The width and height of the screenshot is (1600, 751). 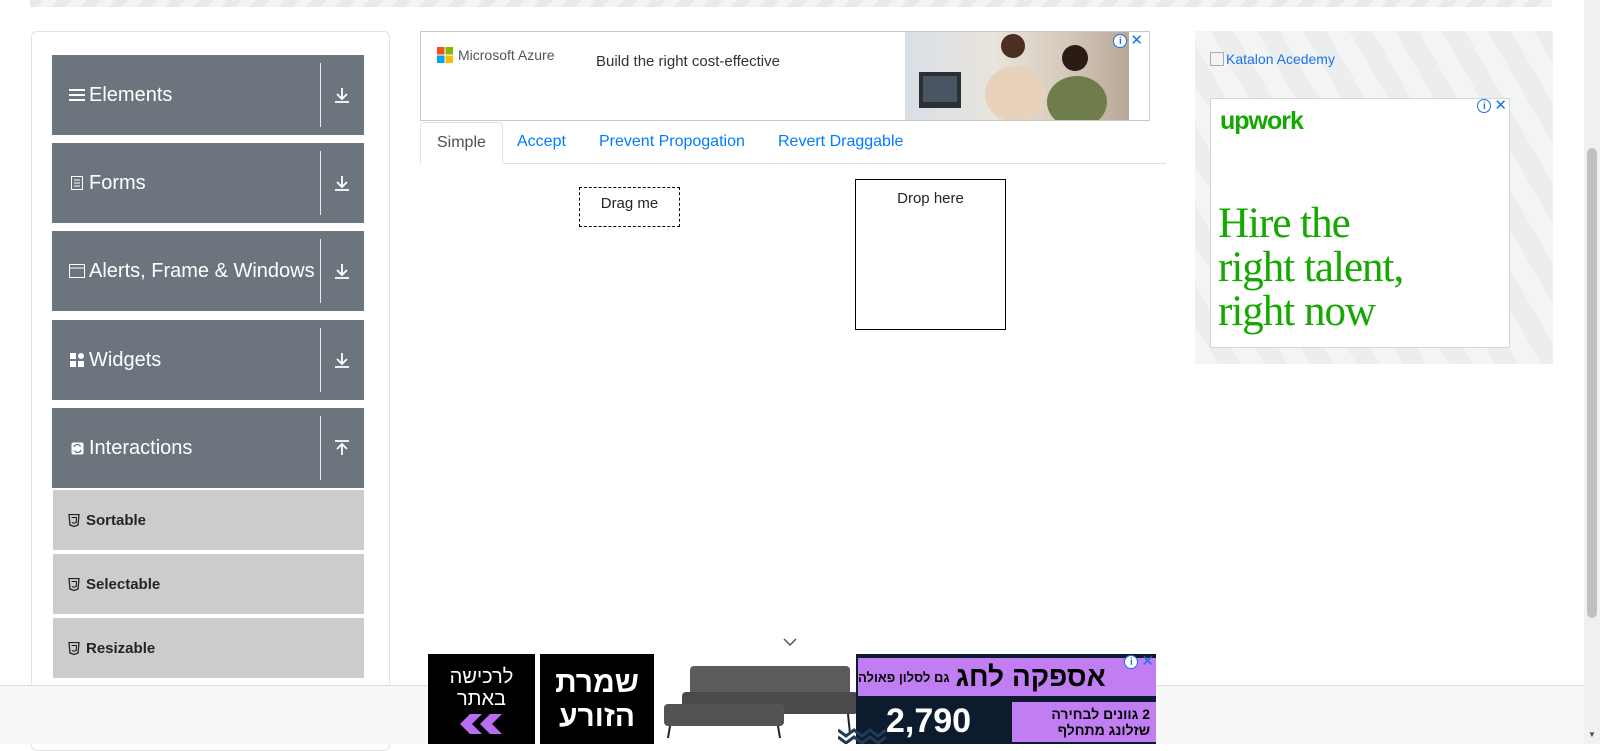 What do you see at coordinates (208, 448) in the screenshot?
I see `sidebar-group-interactions: Interactions` at bounding box center [208, 448].